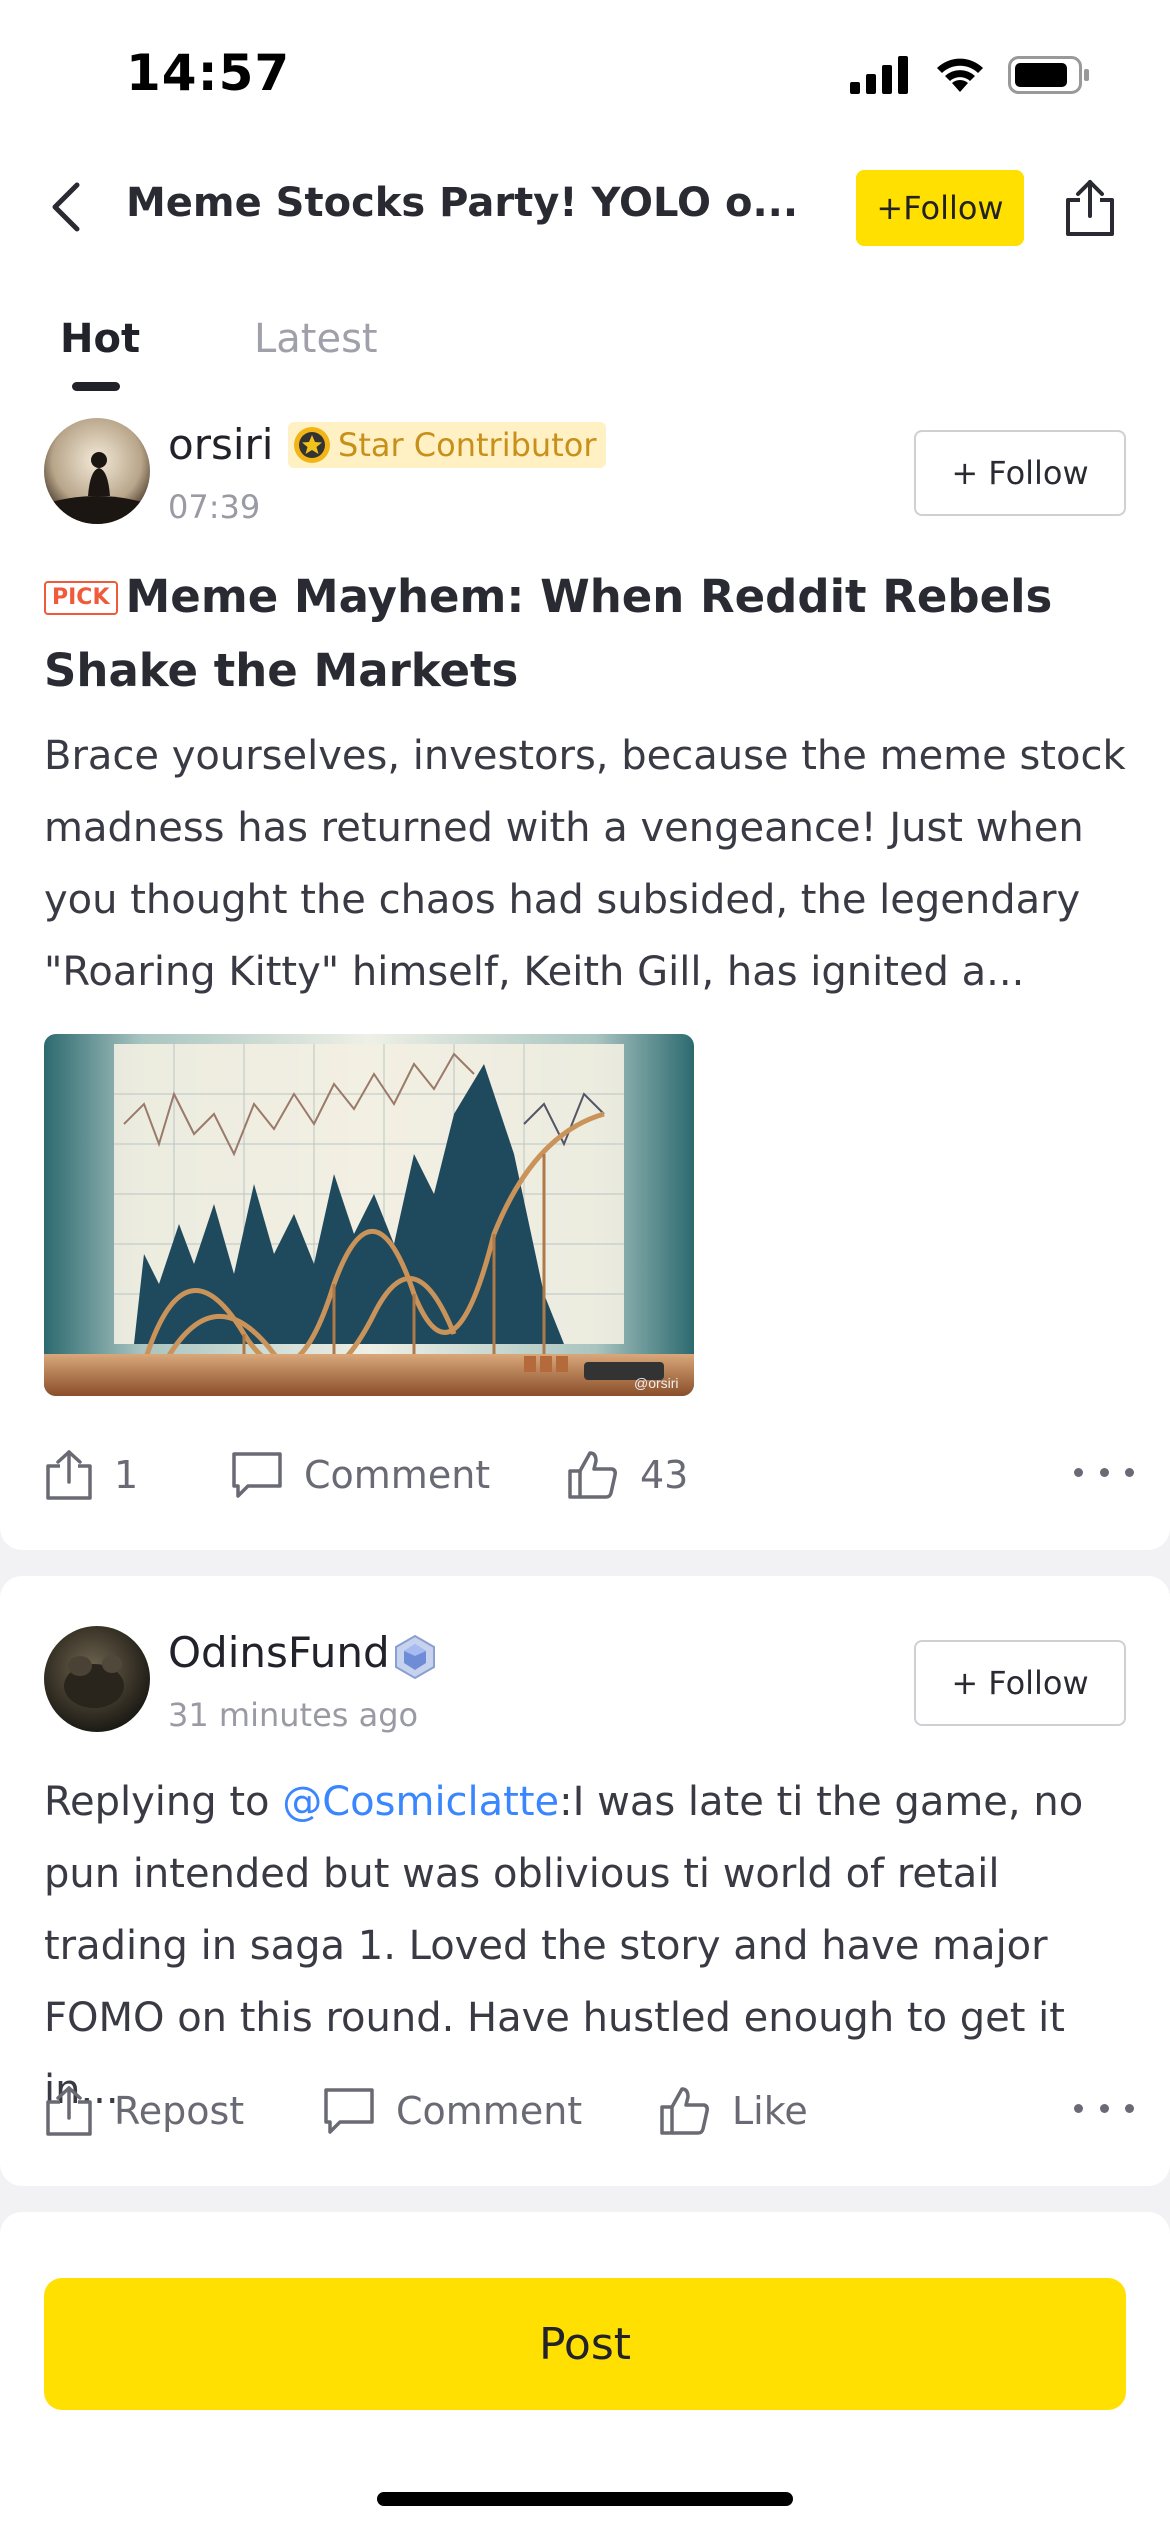 Image resolution: width=1170 pixels, height=2532 pixels. I want to click on chevron-left-icon, so click(66, 207).